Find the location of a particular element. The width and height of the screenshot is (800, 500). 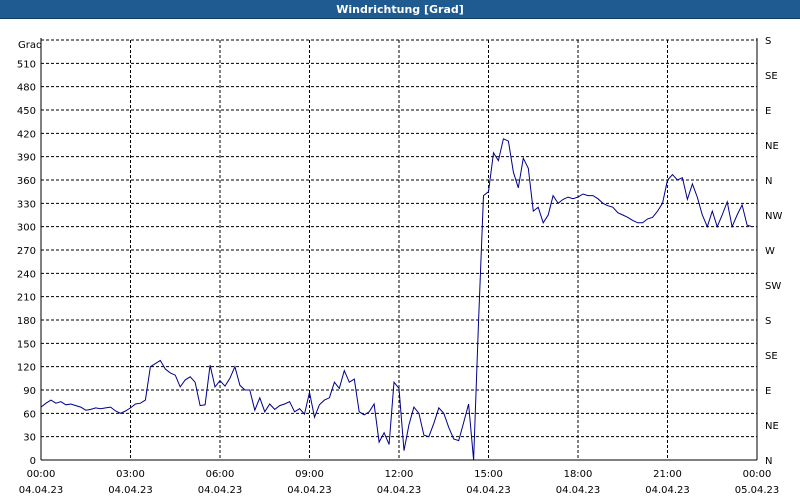

y-tick-label: 270 is located at coordinates (26, 251).